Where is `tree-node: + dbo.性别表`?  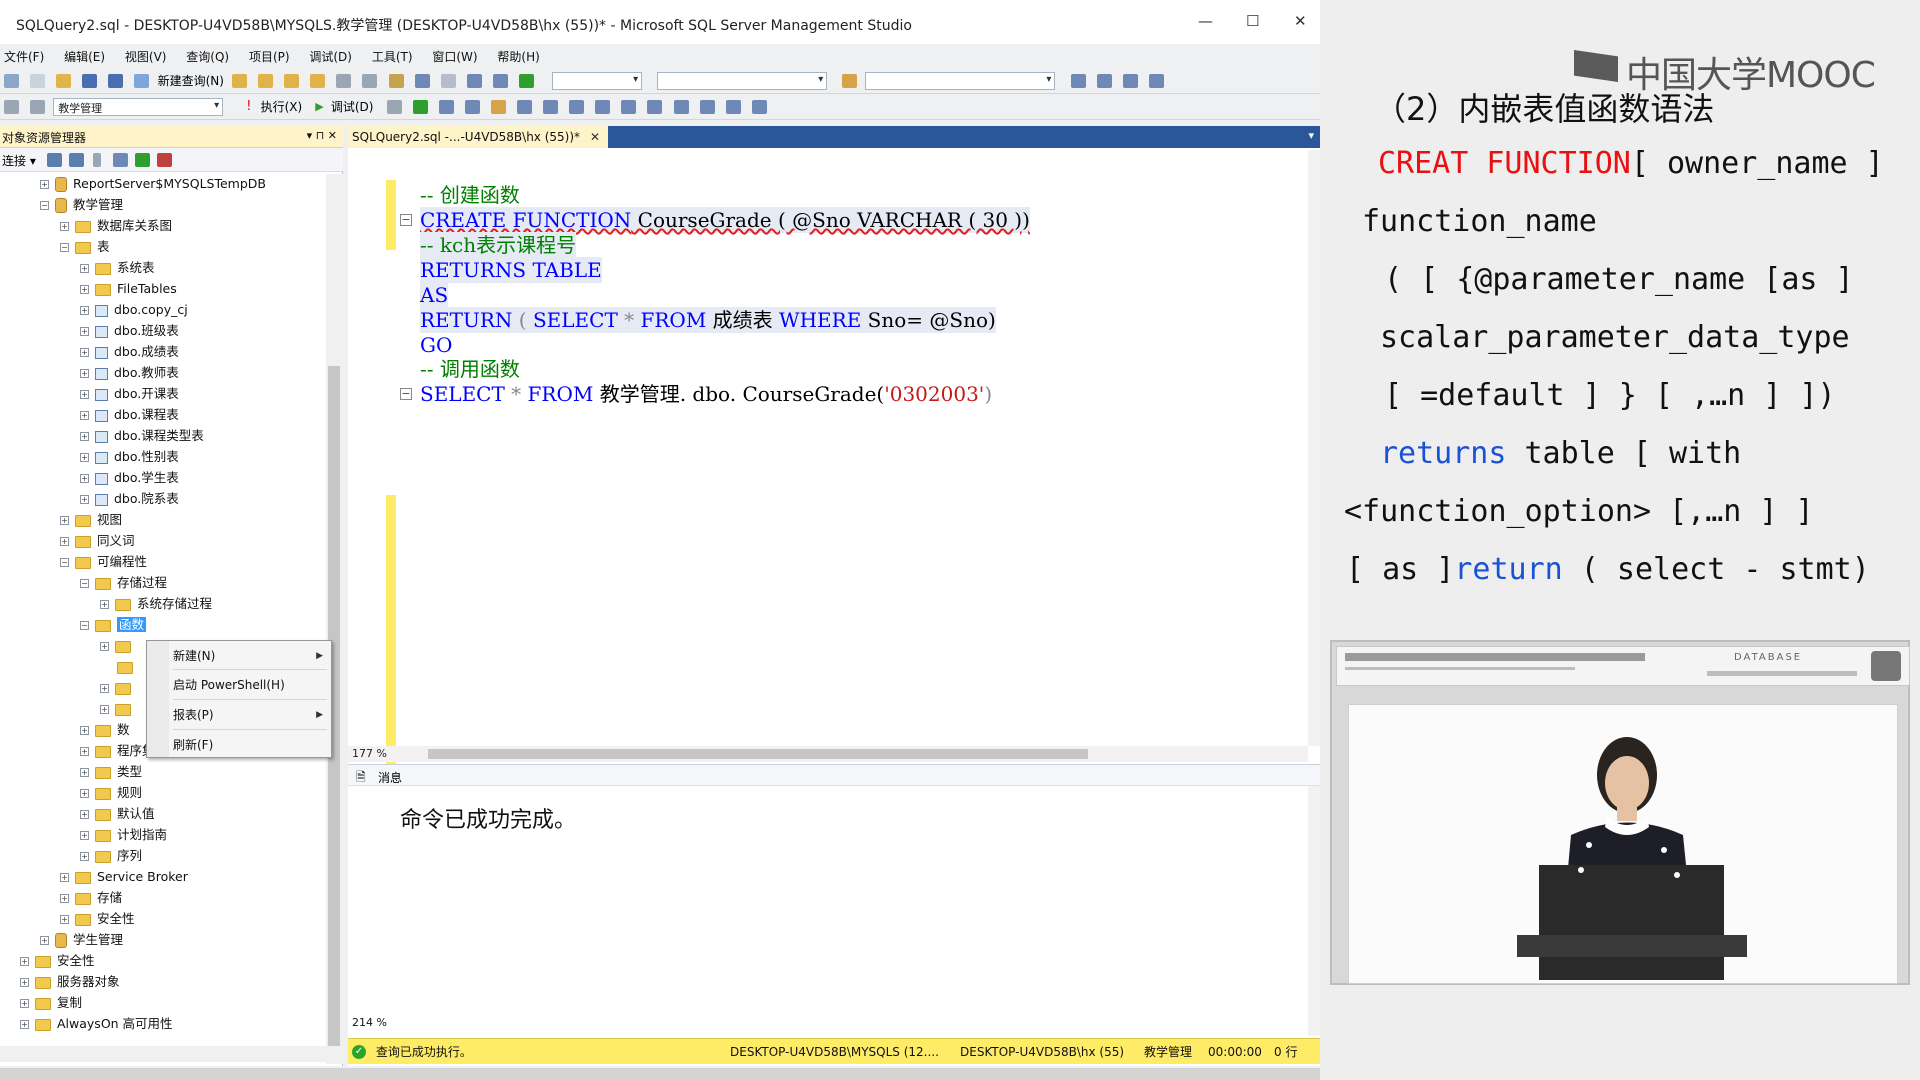
tree-node: + dbo.性别表 is located at coordinates (129, 457).